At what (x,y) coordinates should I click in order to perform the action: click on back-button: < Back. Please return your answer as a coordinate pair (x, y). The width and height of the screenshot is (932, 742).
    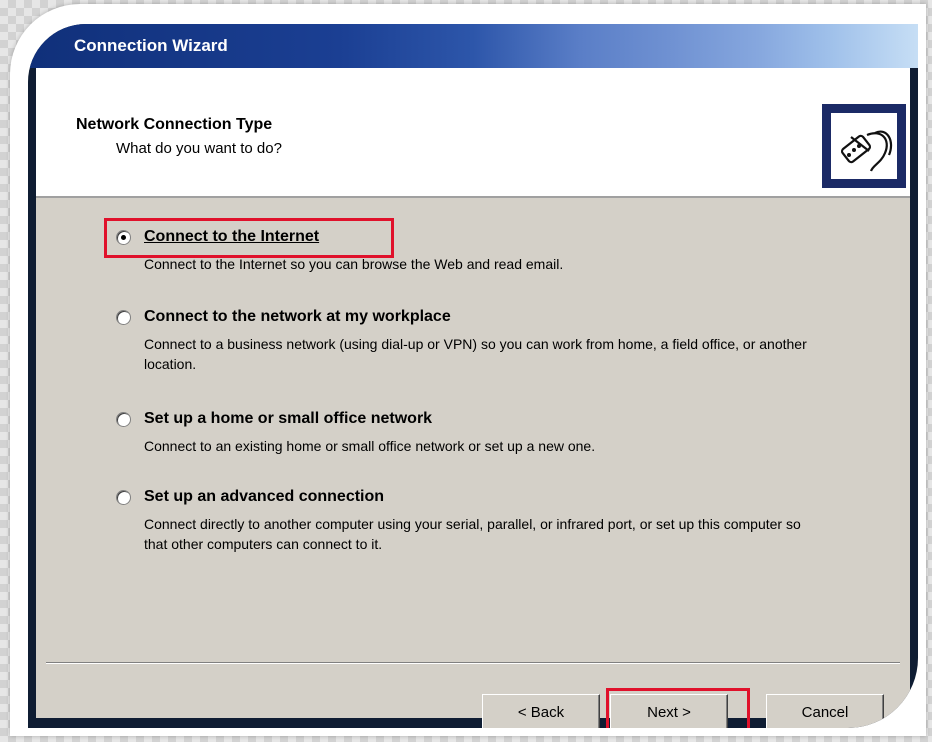
    Looking at the image, I should click on (541, 711).